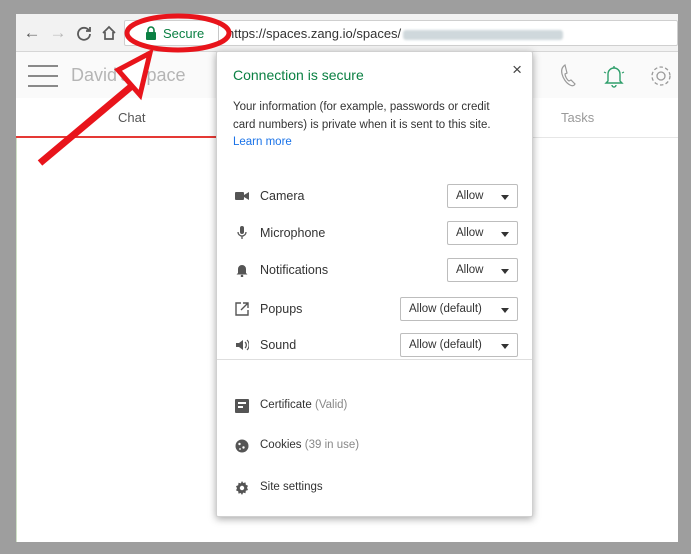 Image resolution: width=691 pixels, height=554 pixels. Describe the element at coordinates (459, 309) in the screenshot. I see `popups-permission-select: Allow (default)` at that location.